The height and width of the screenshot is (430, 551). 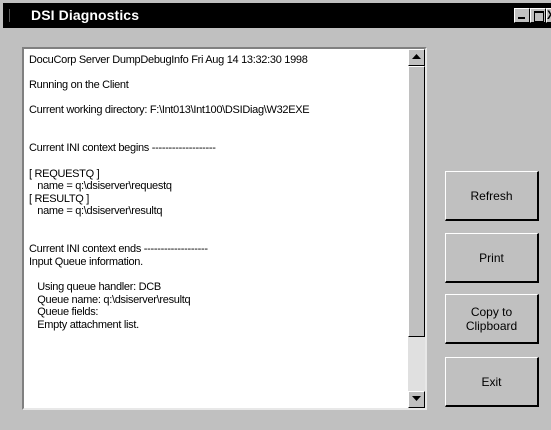 I want to click on exit-button: Exit, so click(x=492, y=382).